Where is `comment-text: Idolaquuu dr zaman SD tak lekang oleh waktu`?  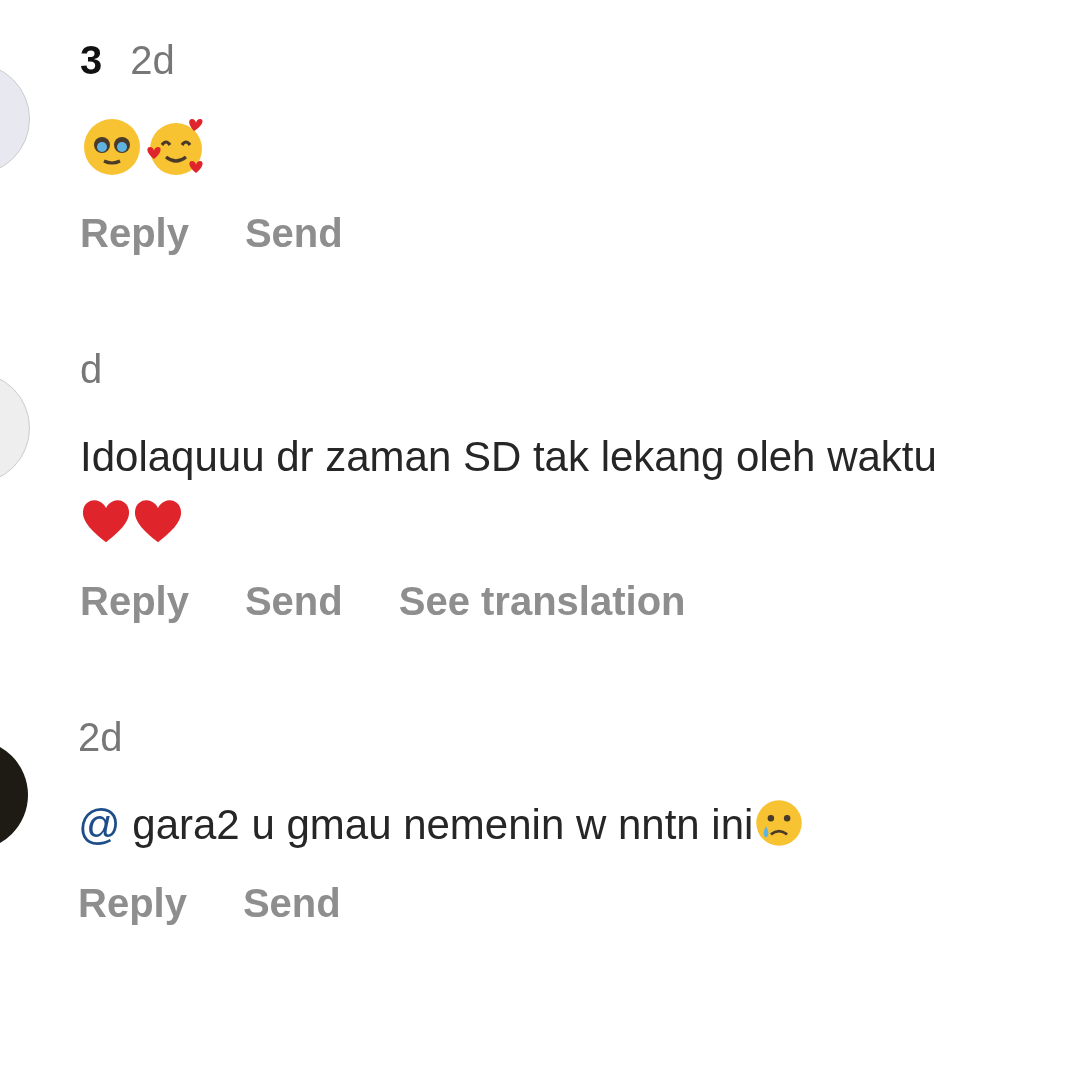 comment-text: Idolaquuu dr zaman SD tak lekang oleh waktu is located at coordinates (508, 456).